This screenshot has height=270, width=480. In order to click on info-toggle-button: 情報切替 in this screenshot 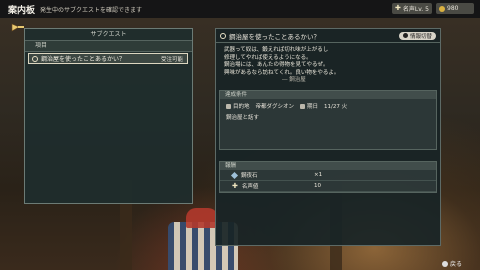, I will do `click(417, 35)`.